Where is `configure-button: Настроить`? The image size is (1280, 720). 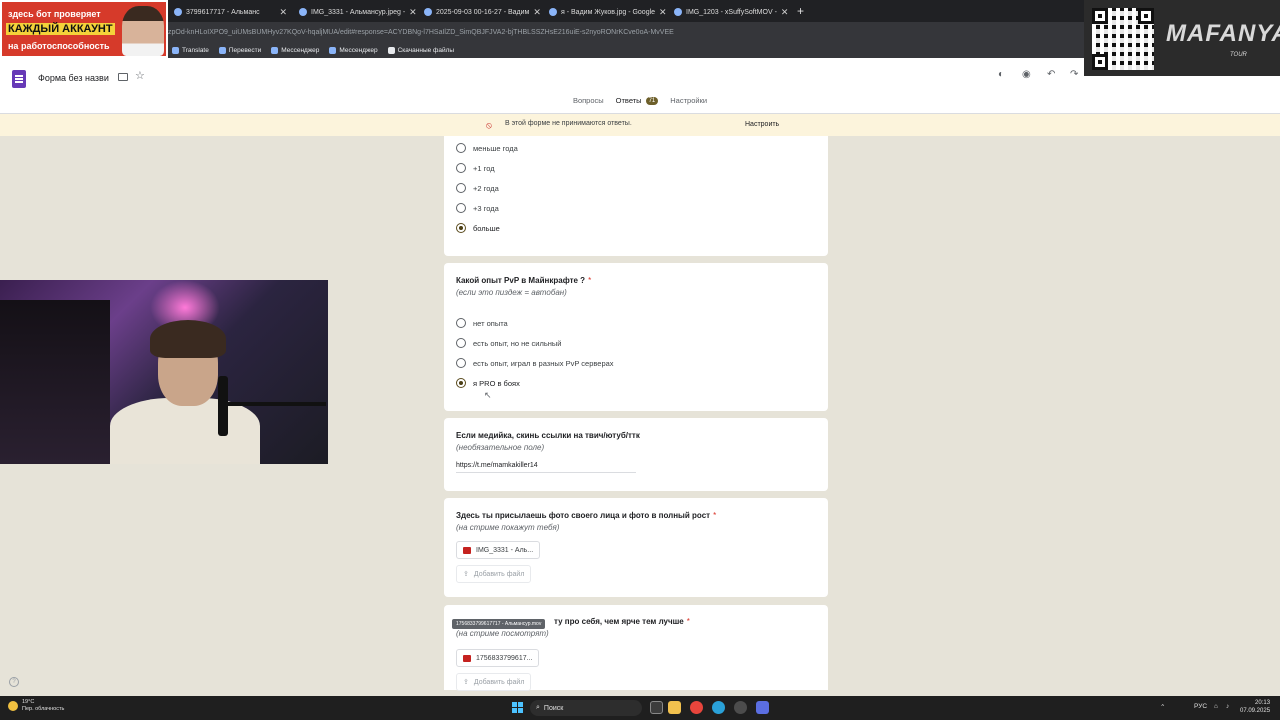 configure-button: Настроить is located at coordinates (762, 124).